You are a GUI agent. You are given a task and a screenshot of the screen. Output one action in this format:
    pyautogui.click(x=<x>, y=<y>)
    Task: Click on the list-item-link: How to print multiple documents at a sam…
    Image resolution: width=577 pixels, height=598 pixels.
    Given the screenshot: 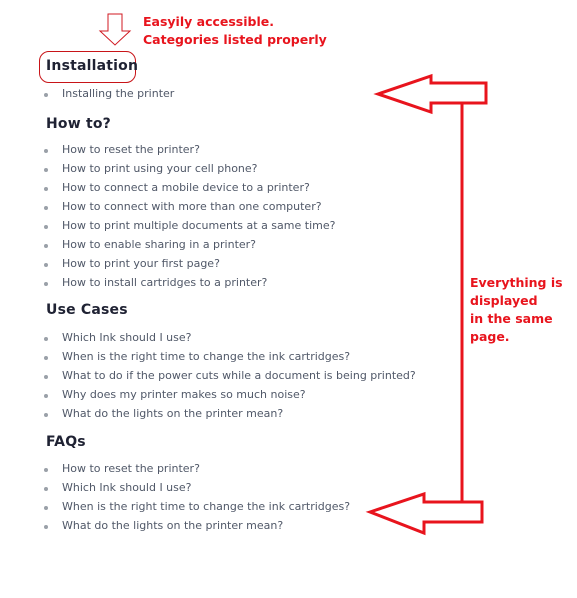 What is the action you would take?
    pyautogui.click(x=198, y=225)
    